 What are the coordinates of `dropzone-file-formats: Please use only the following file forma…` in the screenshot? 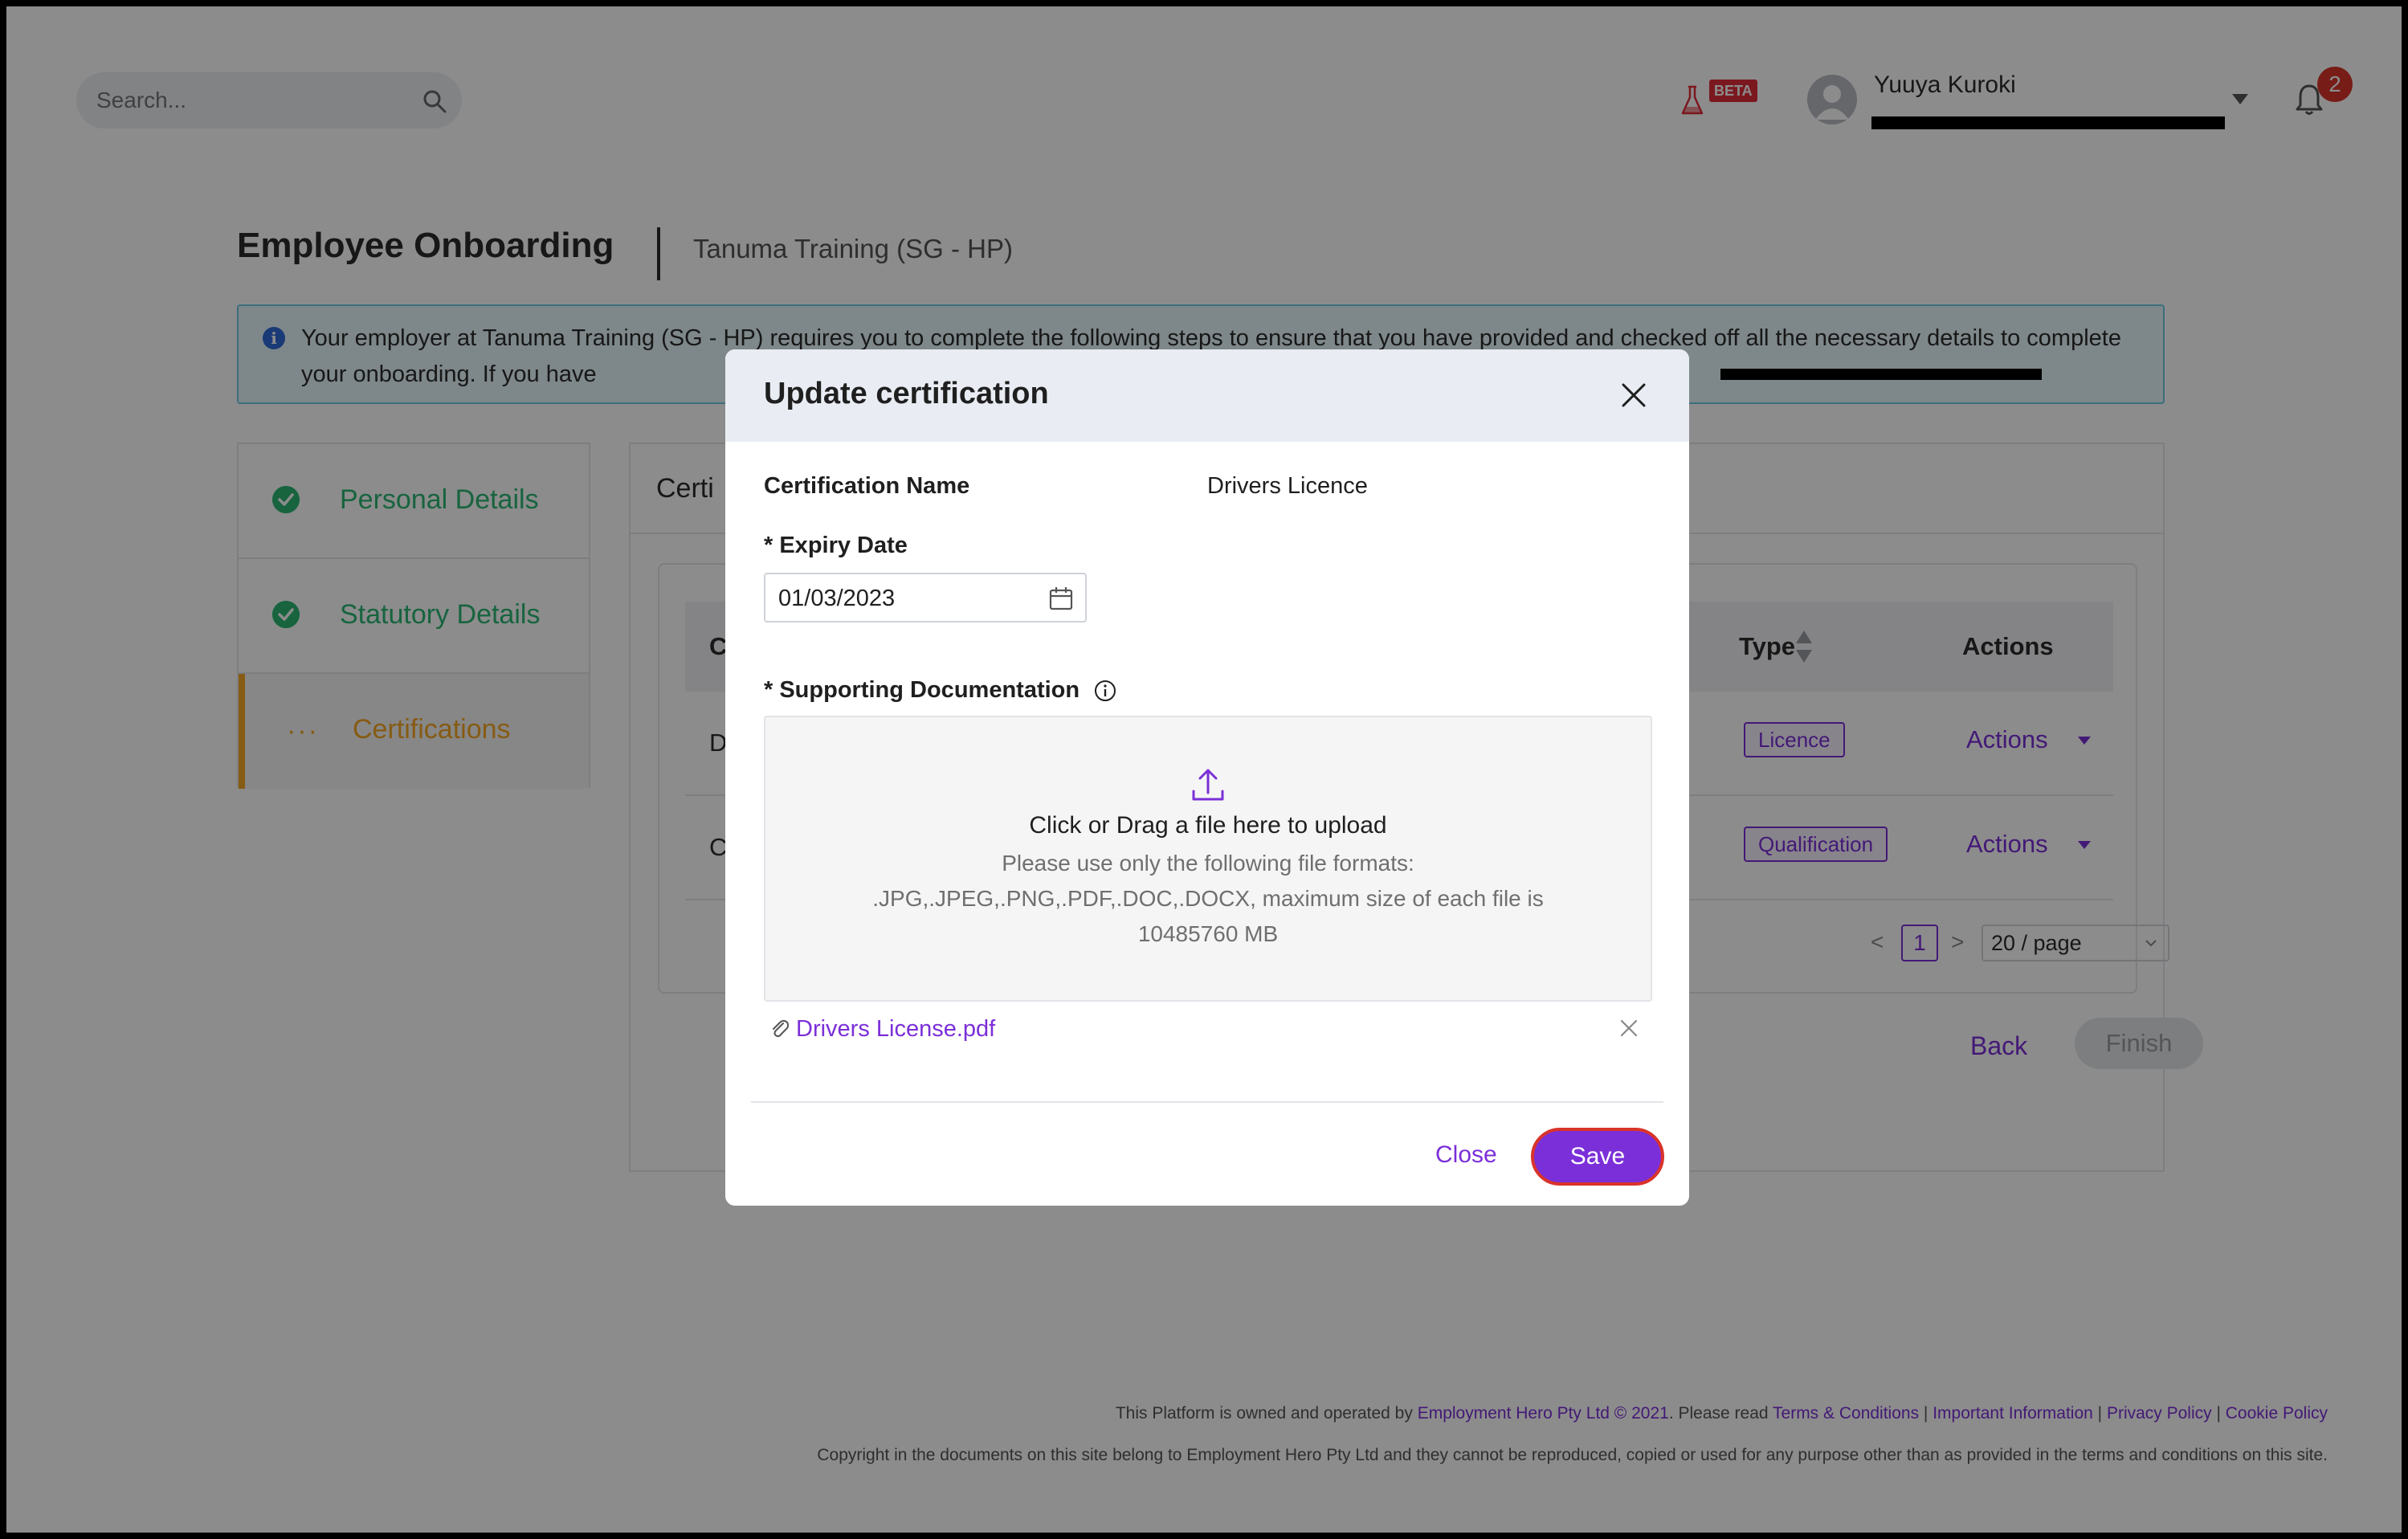 It's located at (1208, 898).